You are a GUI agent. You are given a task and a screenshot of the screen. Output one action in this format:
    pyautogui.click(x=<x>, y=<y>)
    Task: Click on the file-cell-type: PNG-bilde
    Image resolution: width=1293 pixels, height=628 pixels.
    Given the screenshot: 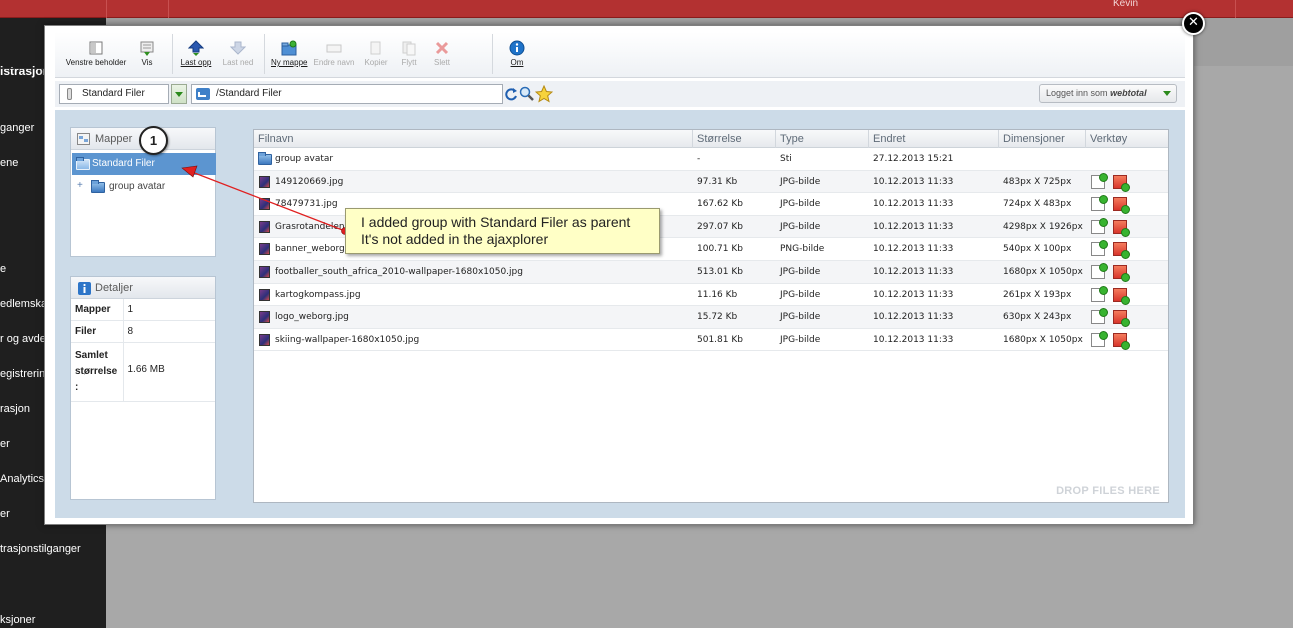 What is the action you would take?
    pyautogui.click(x=802, y=249)
    